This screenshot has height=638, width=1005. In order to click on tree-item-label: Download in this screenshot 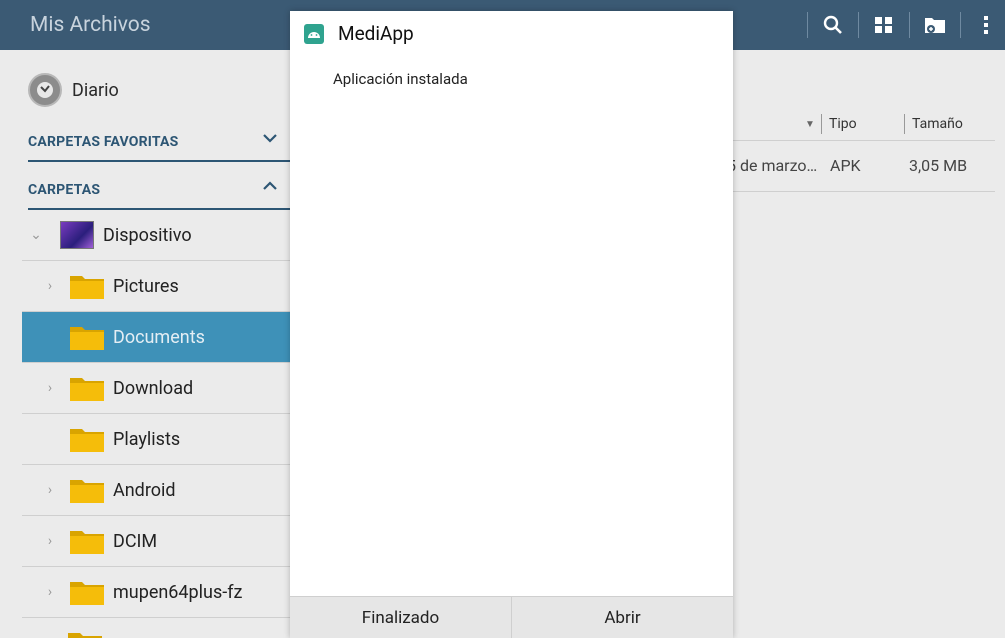, I will do `click(153, 388)`.